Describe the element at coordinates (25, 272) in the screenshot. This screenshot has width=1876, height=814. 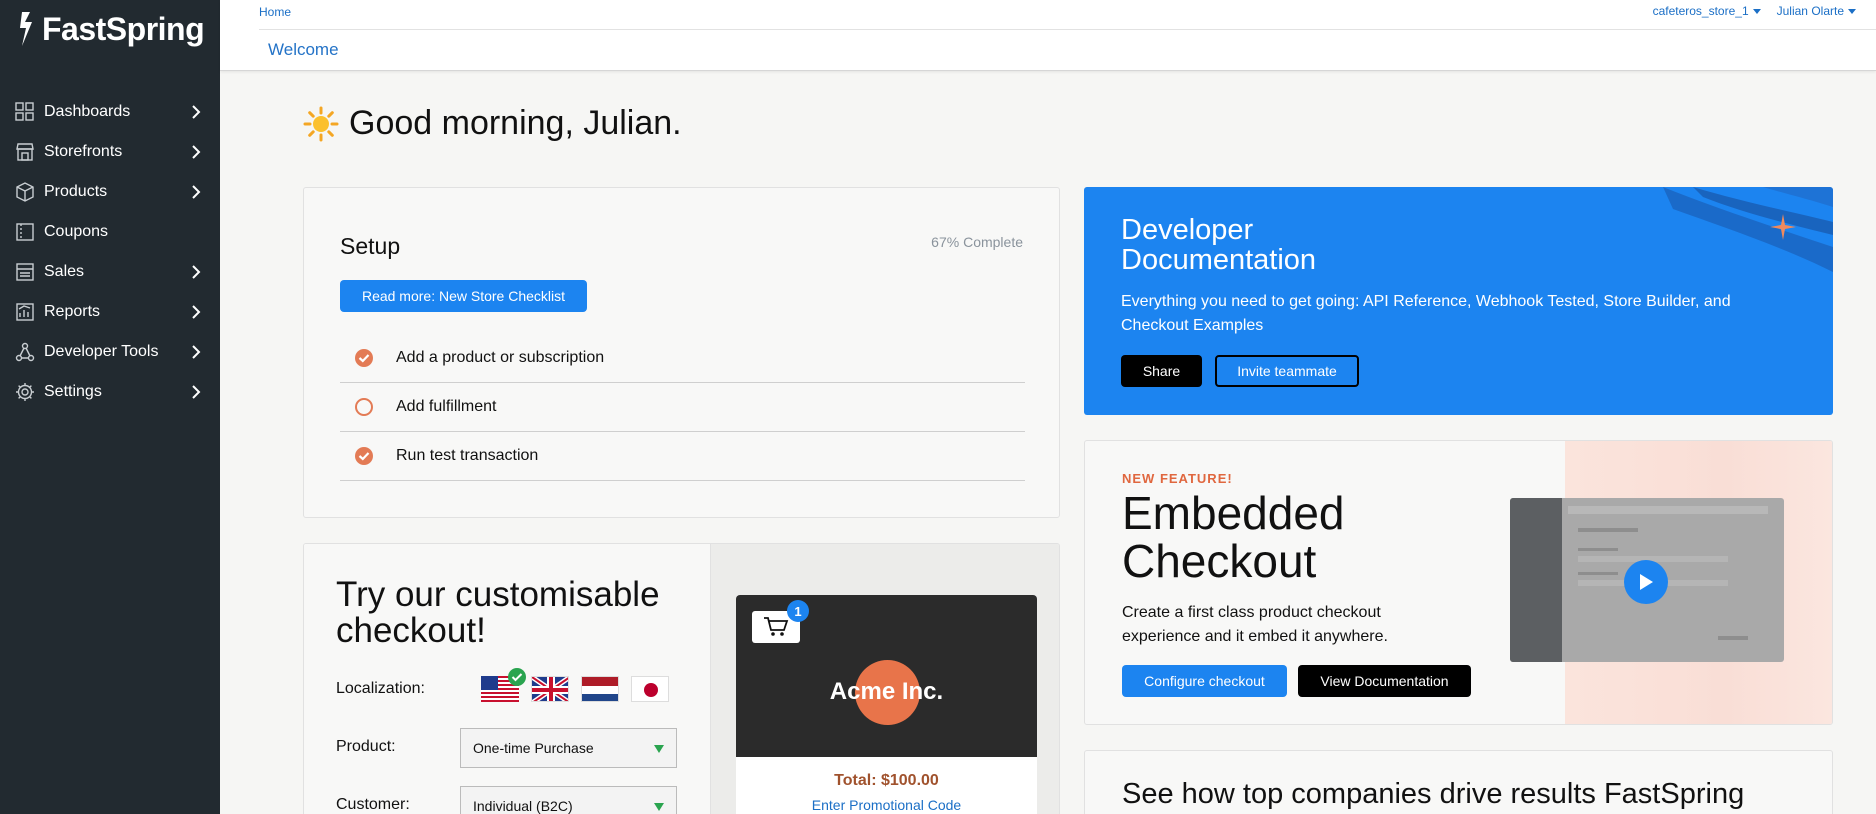
I see `sales-icon` at that location.